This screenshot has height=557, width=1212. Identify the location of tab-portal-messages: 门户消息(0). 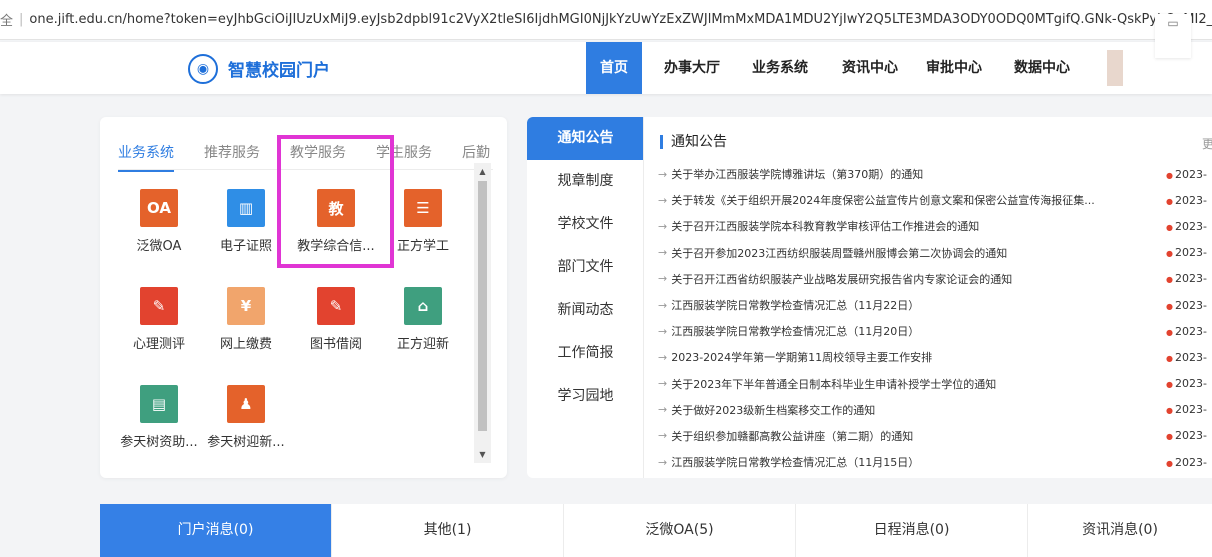
(216, 530).